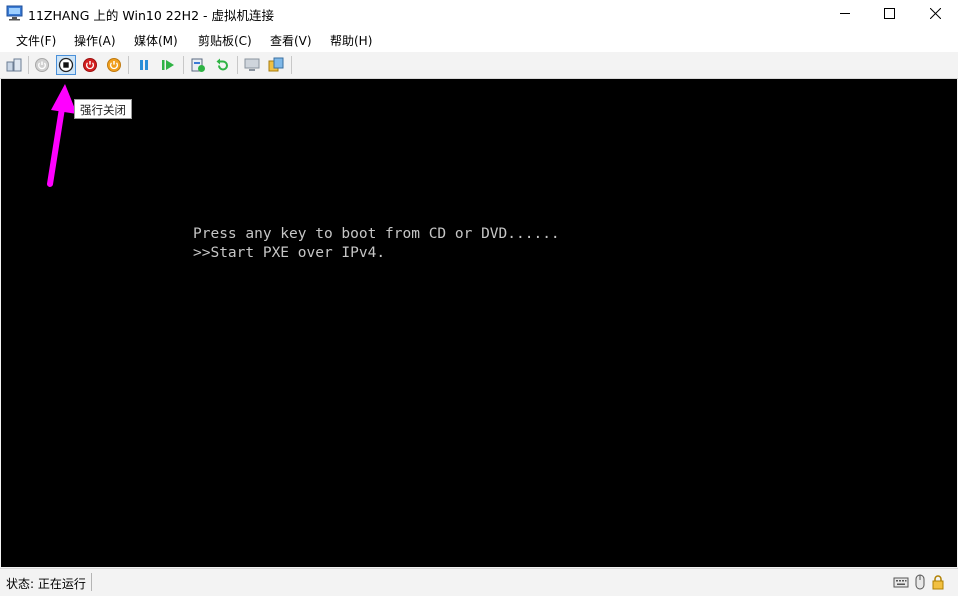 This screenshot has height=596, width=958. I want to click on save-icon, so click(114, 65).